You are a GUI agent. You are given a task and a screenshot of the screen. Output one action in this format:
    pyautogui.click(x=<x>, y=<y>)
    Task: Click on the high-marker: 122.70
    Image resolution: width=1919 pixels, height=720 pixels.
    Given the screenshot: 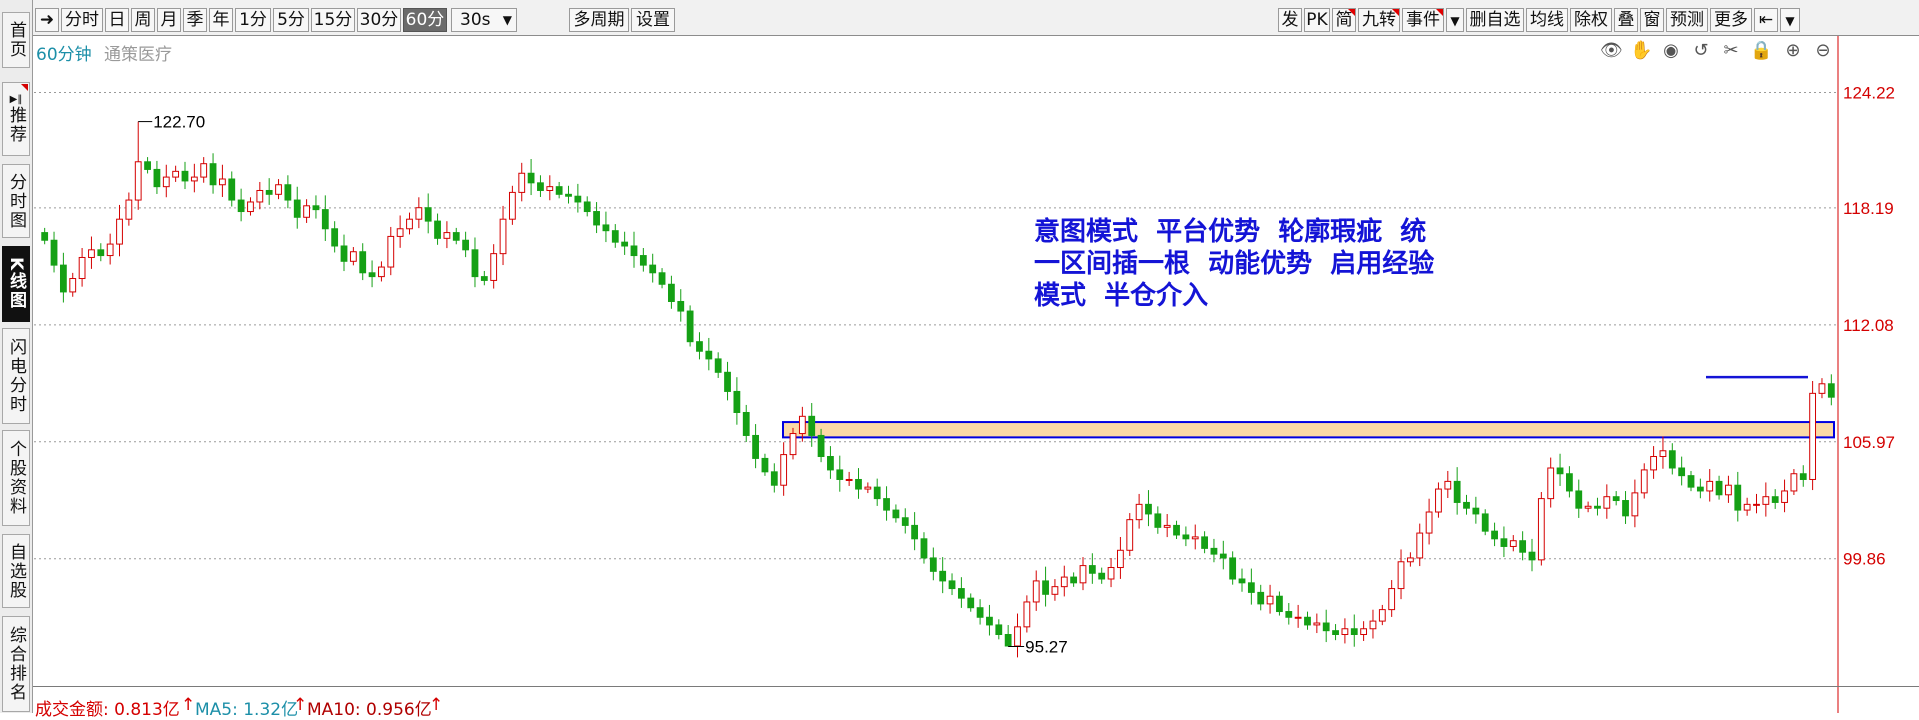 What is the action you would take?
    pyautogui.click(x=171, y=122)
    